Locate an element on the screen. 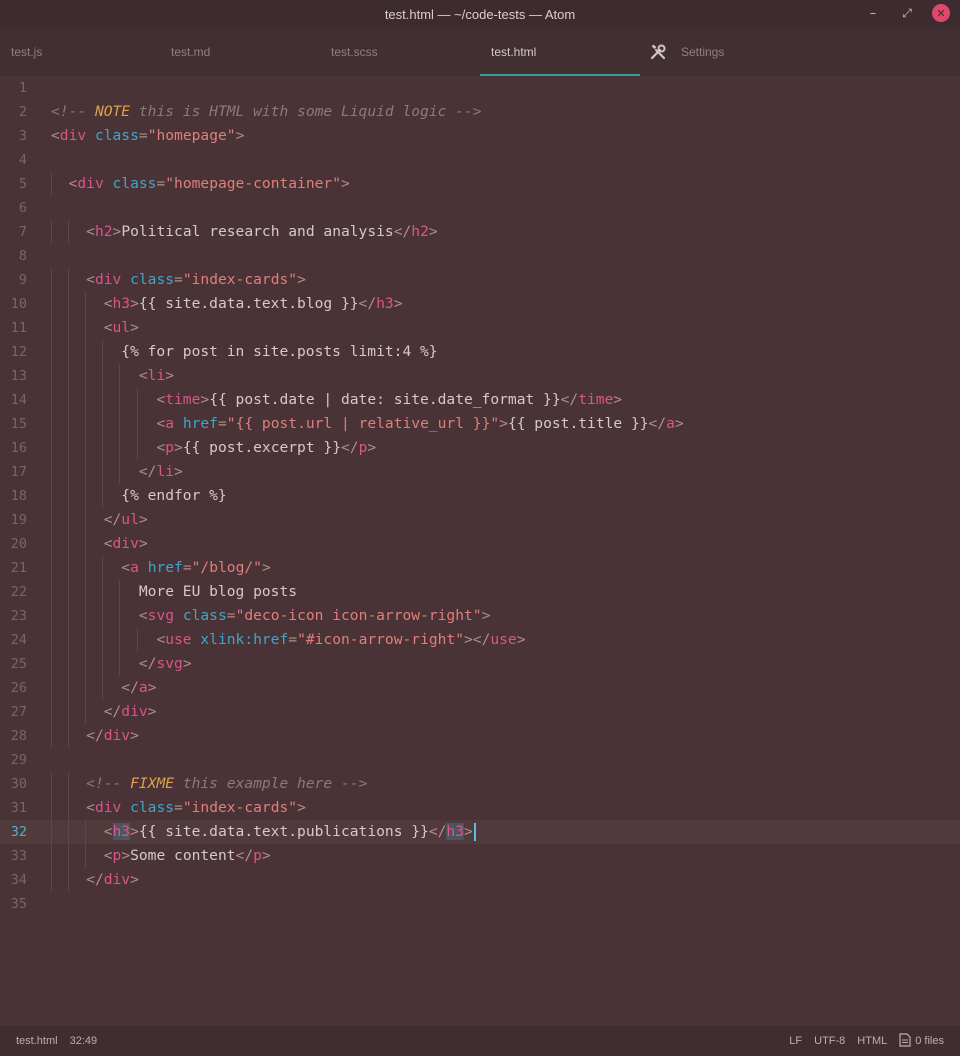 The height and width of the screenshot is (1056, 960). status-line-ending: LF is located at coordinates (795, 1041).